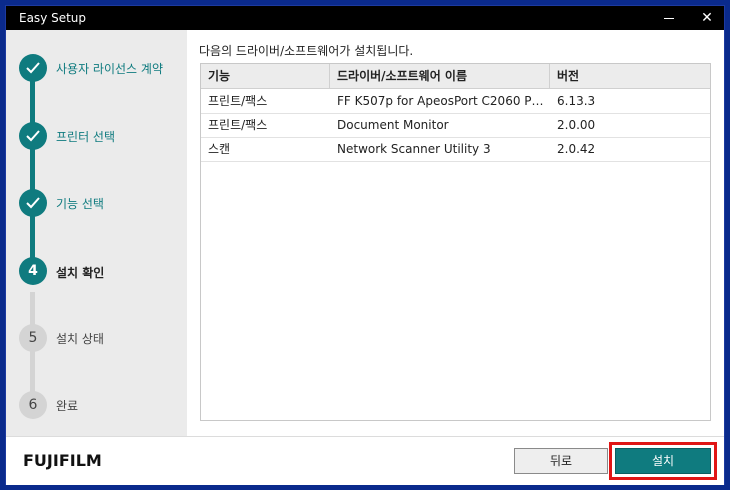 The height and width of the screenshot is (490, 730). Describe the element at coordinates (80, 273) in the screenshot. I see `step-4-label: 설치 확인` at that location.